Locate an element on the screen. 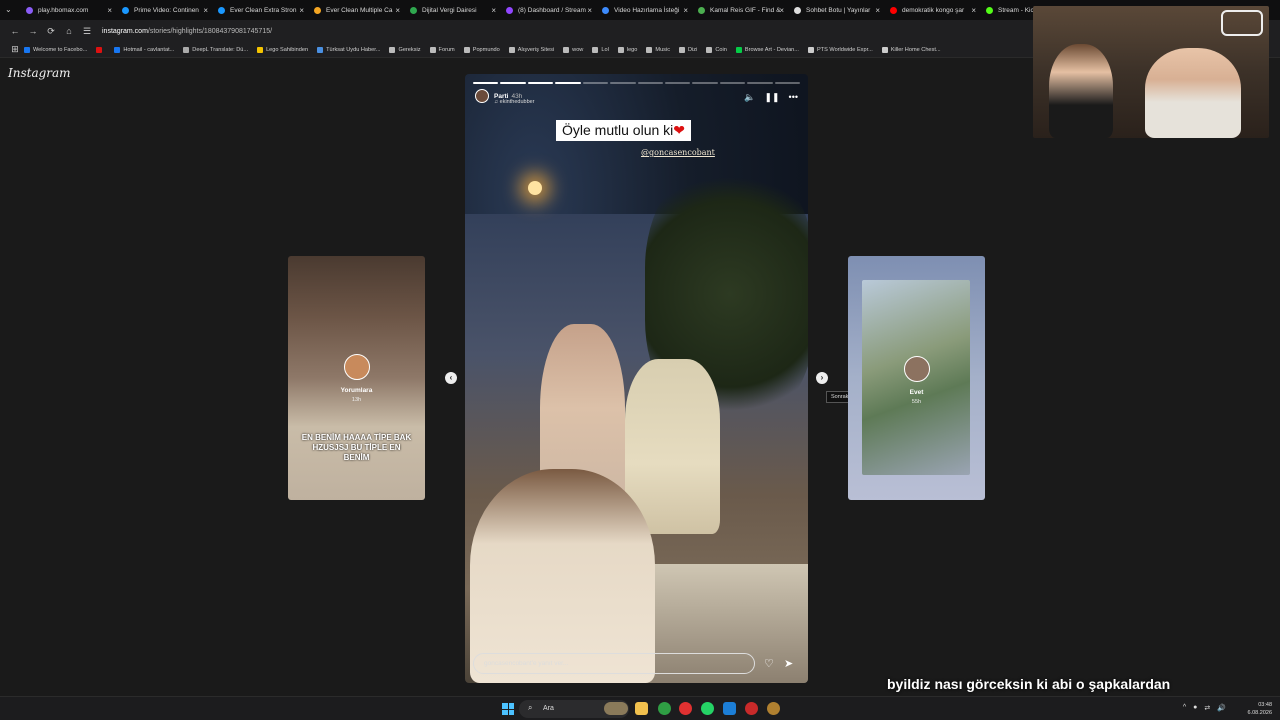 This screenshot has height=720, width=1280. system-clock: 03:48 6.08.2026 is located at coordinates (1260, 709).